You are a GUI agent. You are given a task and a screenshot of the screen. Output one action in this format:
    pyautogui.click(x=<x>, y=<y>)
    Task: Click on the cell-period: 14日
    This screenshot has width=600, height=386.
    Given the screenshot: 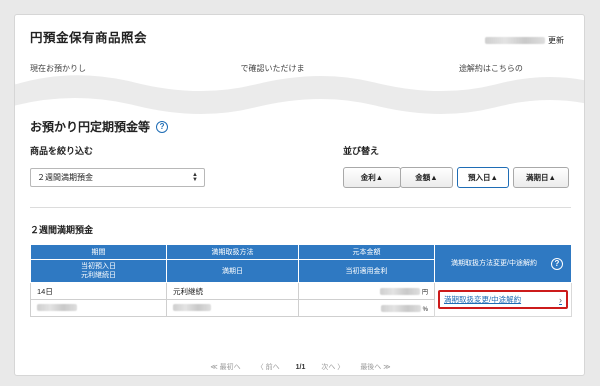 What is the action you would take?
    pyautogui.click(x=98, y=291)
    